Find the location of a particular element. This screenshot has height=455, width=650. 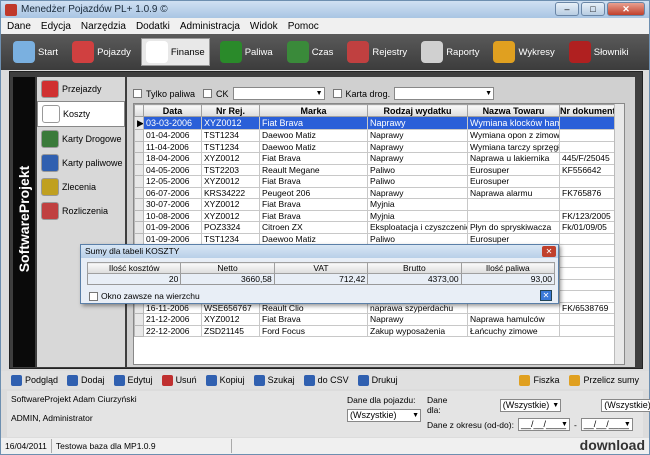

szukaj-button: Szukaj is located at coordinates (274, 380).